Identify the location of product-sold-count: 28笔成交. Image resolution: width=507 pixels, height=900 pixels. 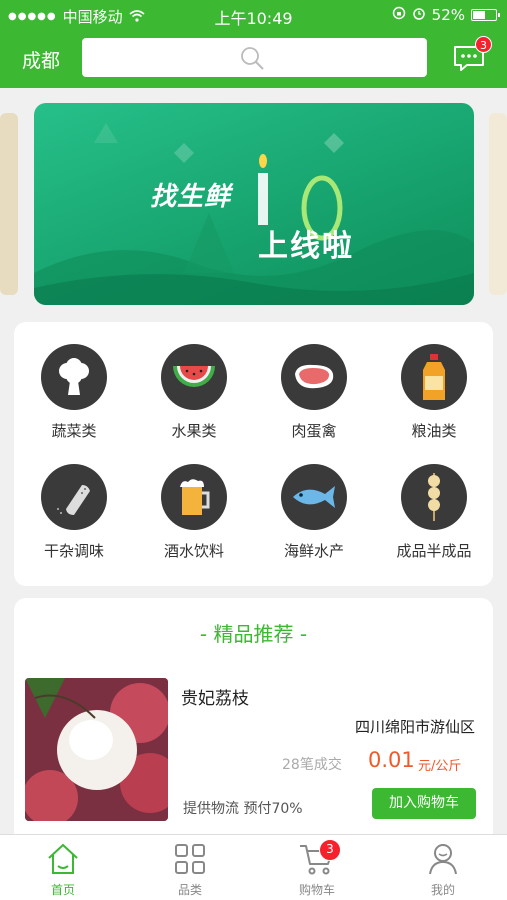
(312, 765).